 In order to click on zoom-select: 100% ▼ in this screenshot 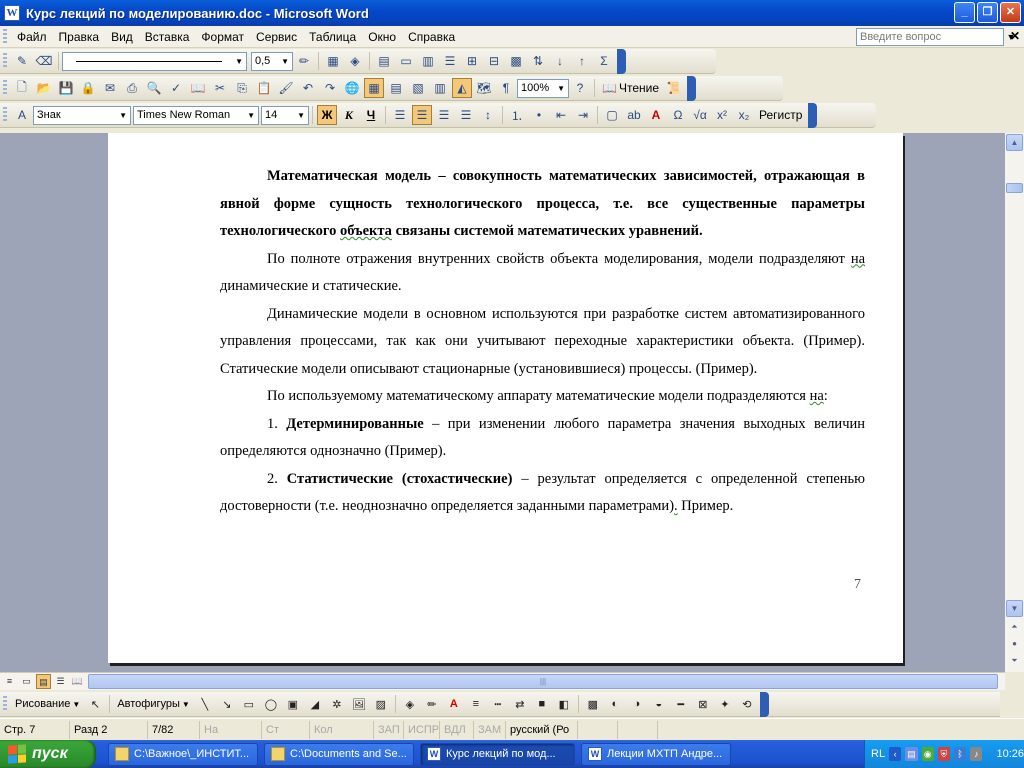, I will do `click(543, 88)`.